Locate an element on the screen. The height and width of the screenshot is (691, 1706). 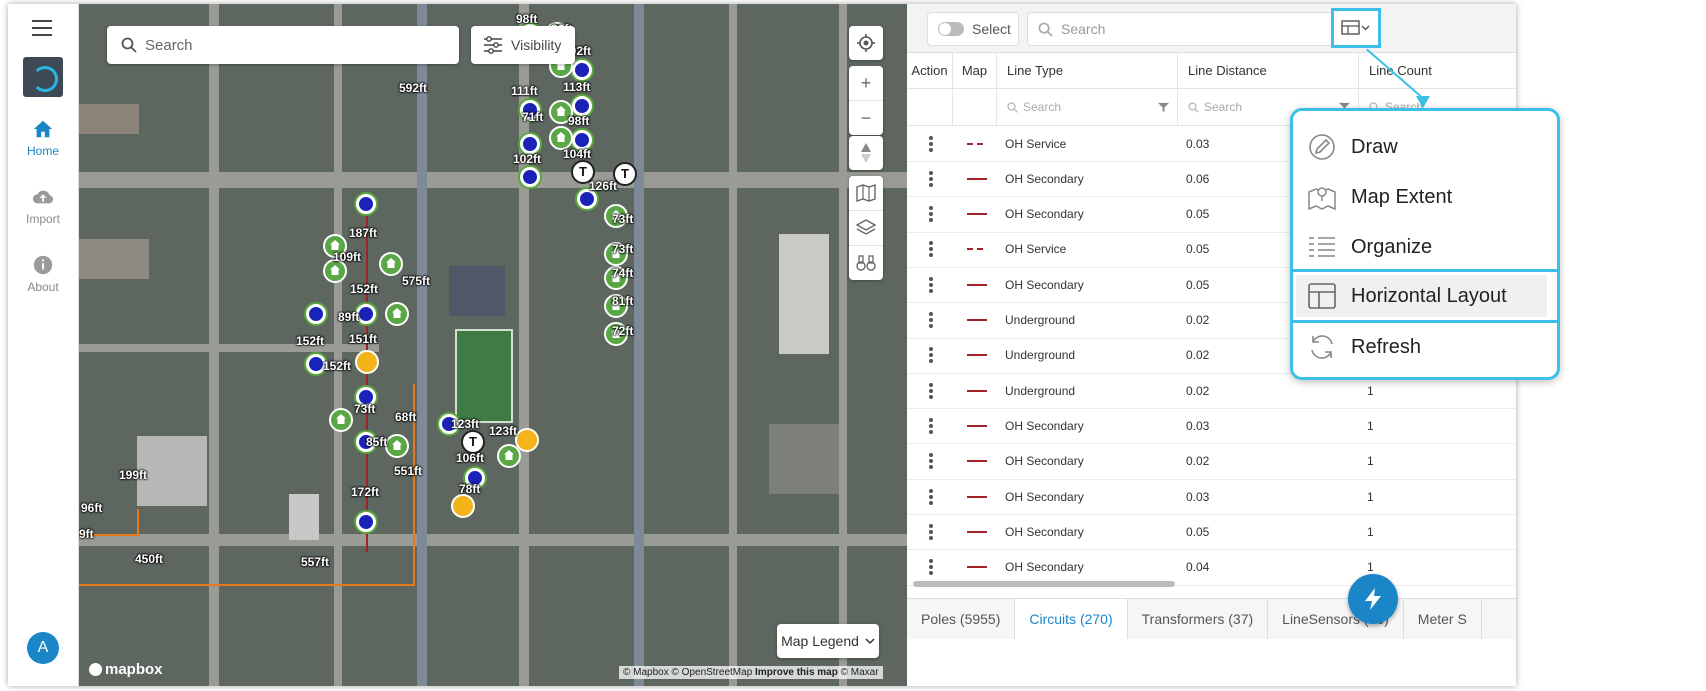
nav-item-about: About is located at coordinates (43, 274).